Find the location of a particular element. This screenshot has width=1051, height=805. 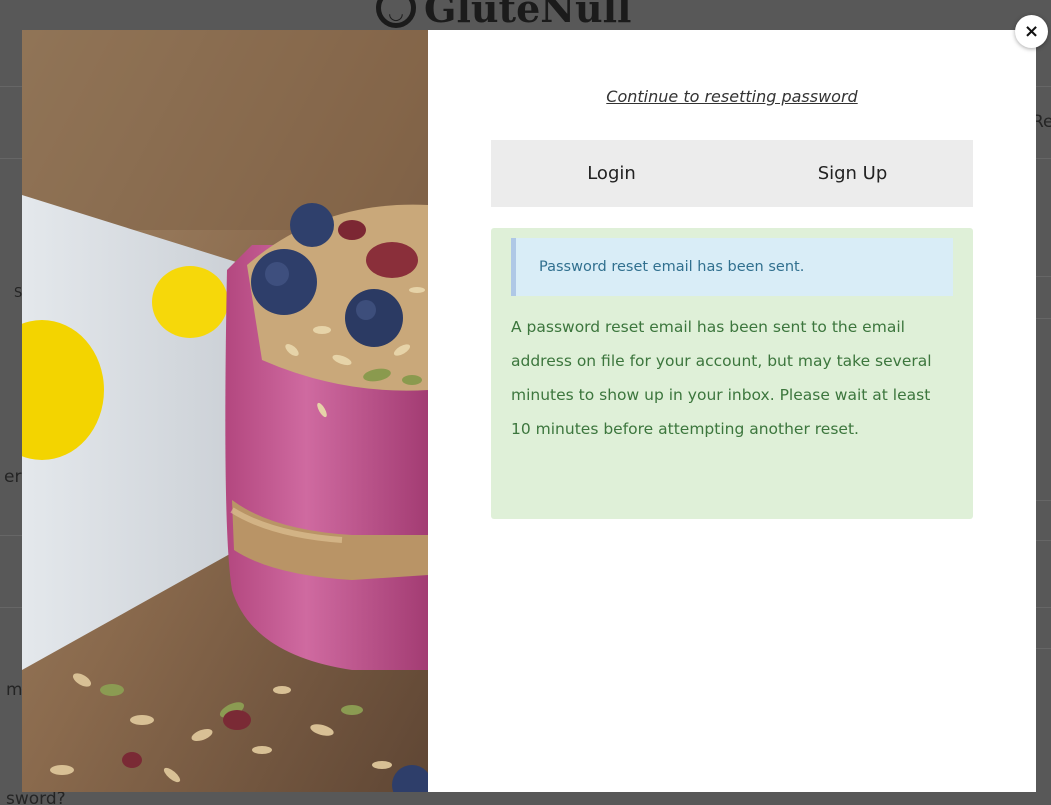

site-logo: ◡ GluteNull is located at coordinates (531, 15).